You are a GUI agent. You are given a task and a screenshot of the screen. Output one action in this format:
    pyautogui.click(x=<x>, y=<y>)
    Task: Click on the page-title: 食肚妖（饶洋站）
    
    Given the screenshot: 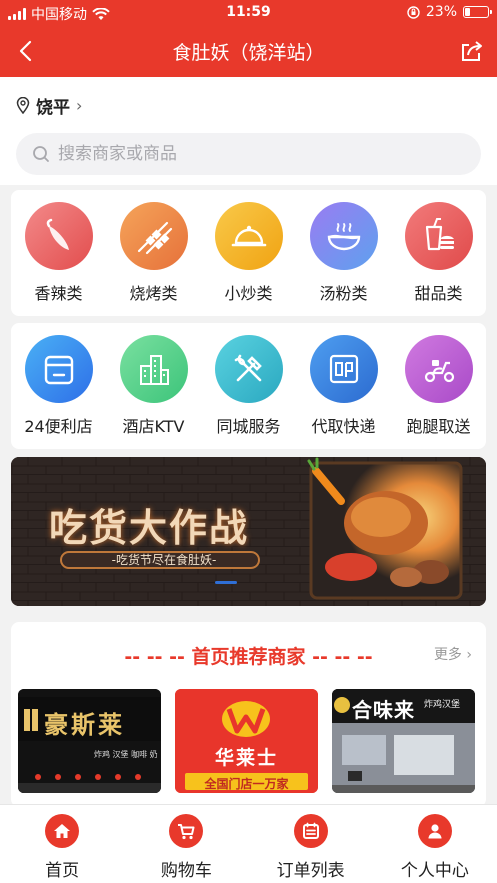 What is the action you would take?
    pyautogui.click(x=248, y=53)
    